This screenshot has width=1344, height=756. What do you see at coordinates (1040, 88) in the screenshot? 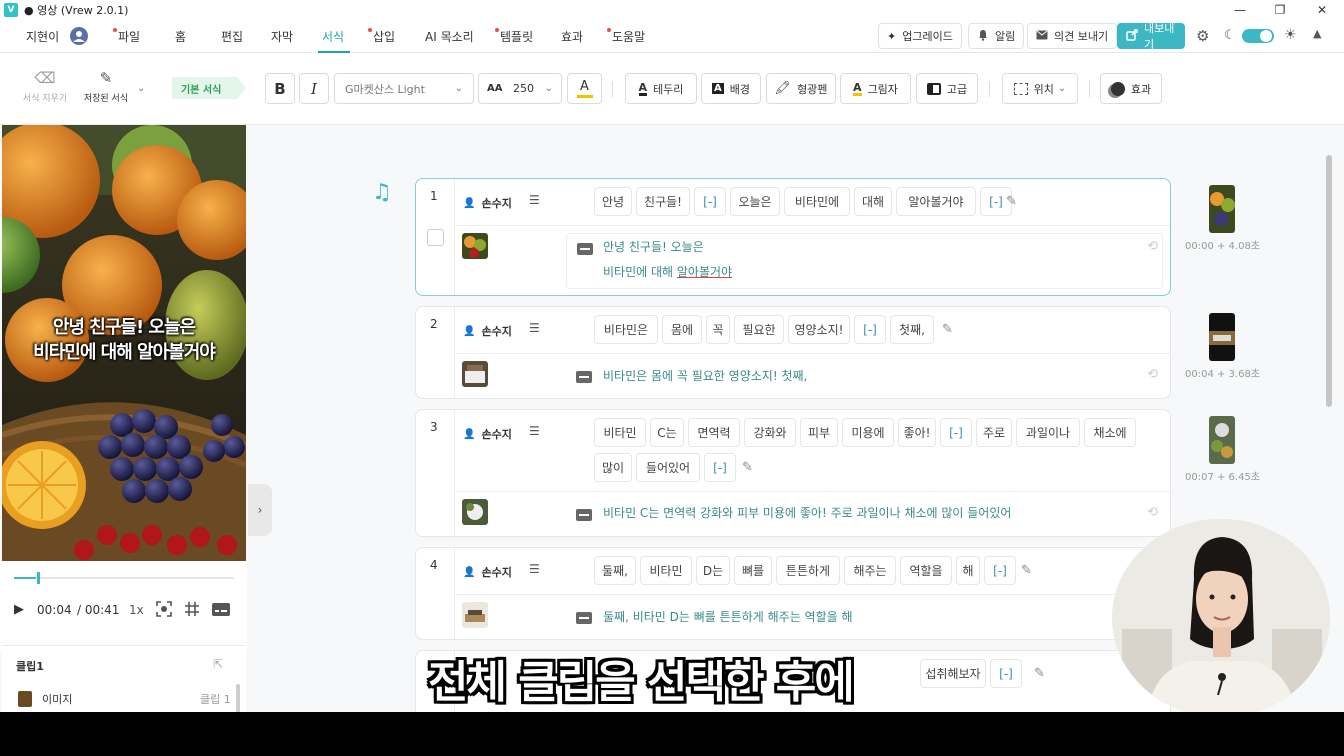
I see `position-button: 위치 ⌄` at bounding box center [1040, 88].